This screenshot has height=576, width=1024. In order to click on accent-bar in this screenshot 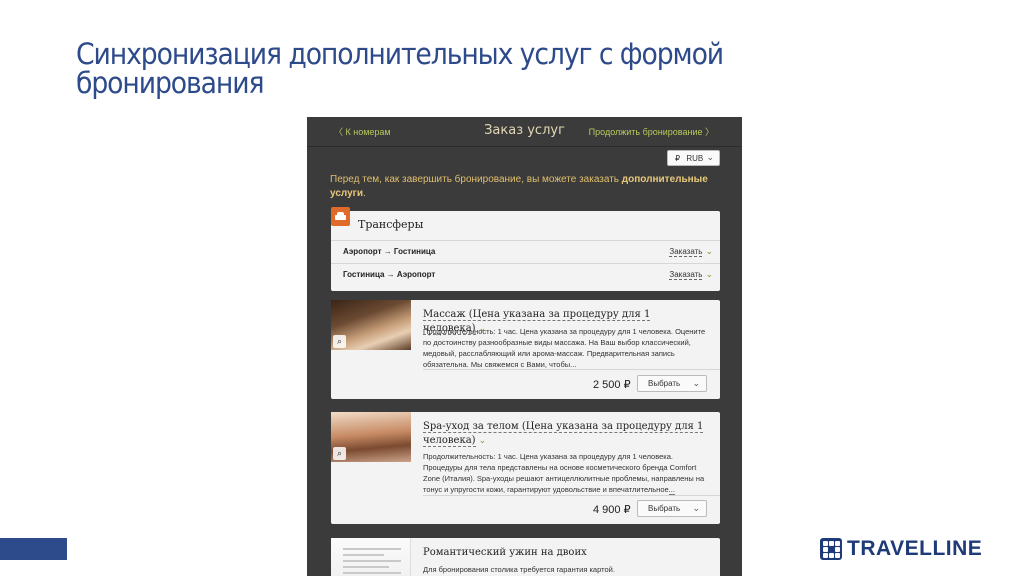, I will do `click(33, 549)`.